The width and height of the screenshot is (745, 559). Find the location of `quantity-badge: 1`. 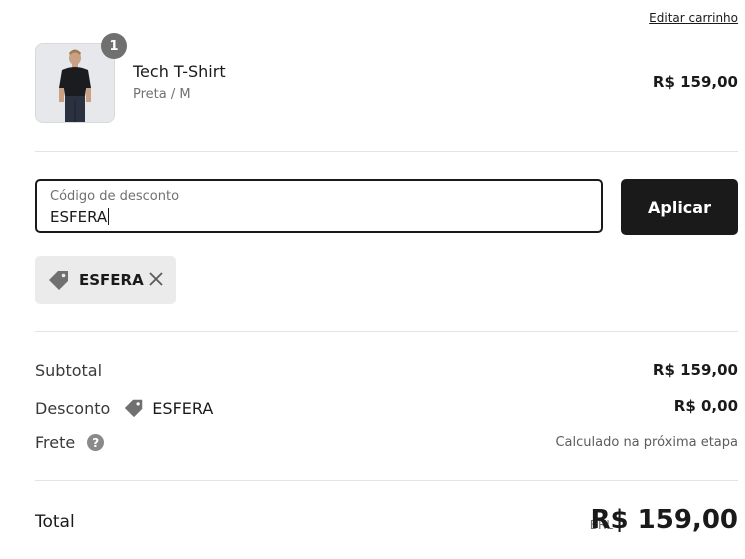

quantity-badge: 1 is located at coordinates (114, 46).